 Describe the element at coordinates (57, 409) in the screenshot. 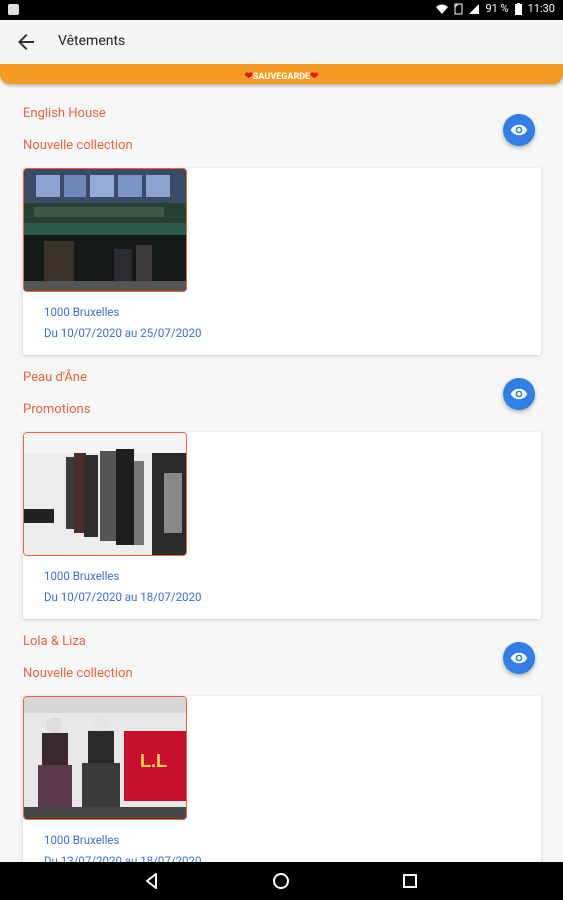

I see `store-category: Promotions` at that location.